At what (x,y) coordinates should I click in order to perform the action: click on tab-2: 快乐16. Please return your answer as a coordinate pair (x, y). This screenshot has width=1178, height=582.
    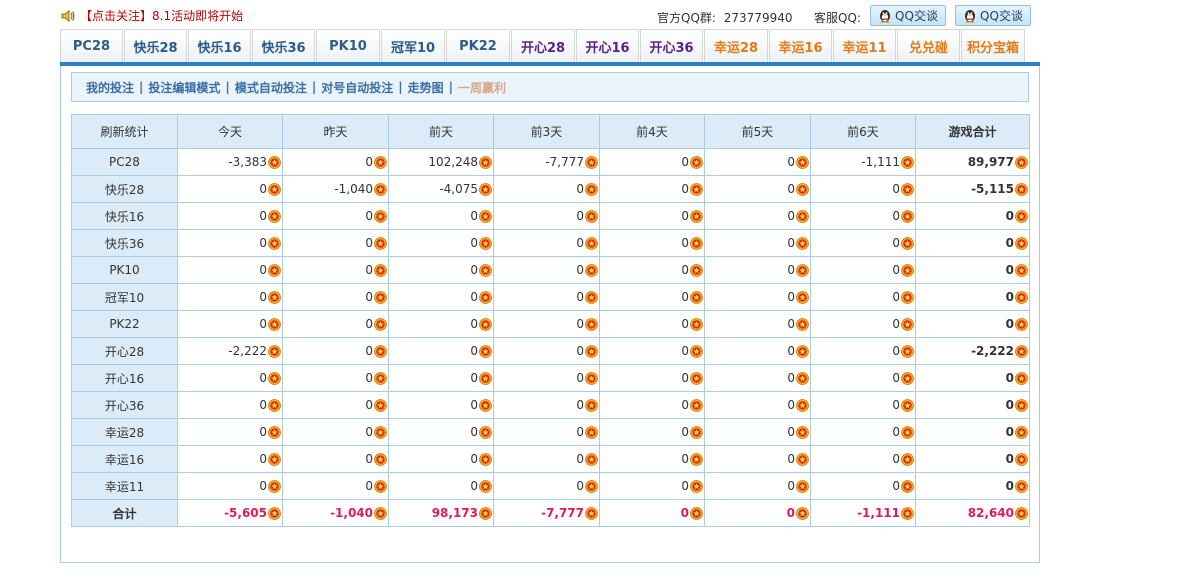
    Looking at the image, I should click on (219, 45).